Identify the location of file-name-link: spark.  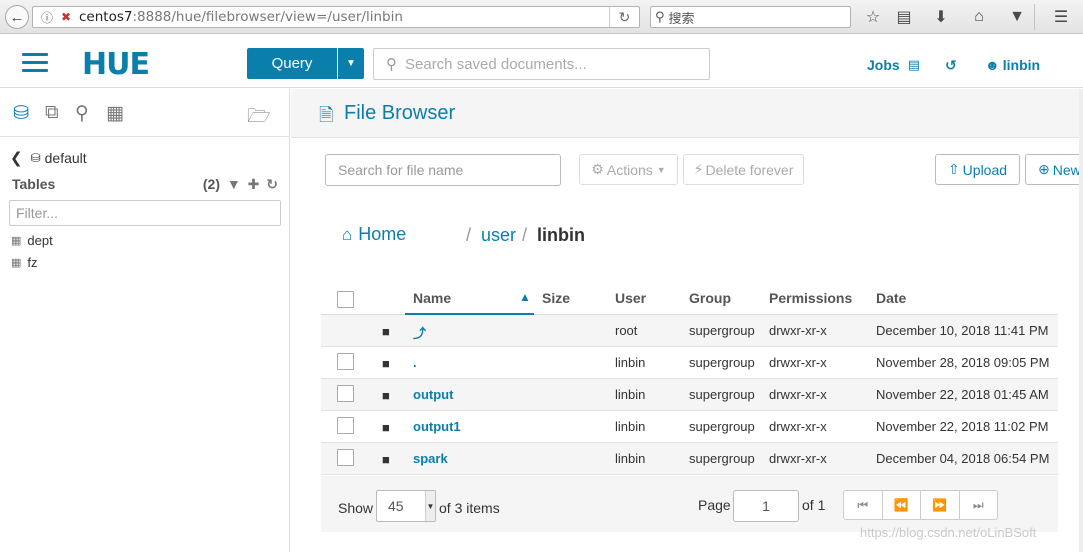
(430, 458).